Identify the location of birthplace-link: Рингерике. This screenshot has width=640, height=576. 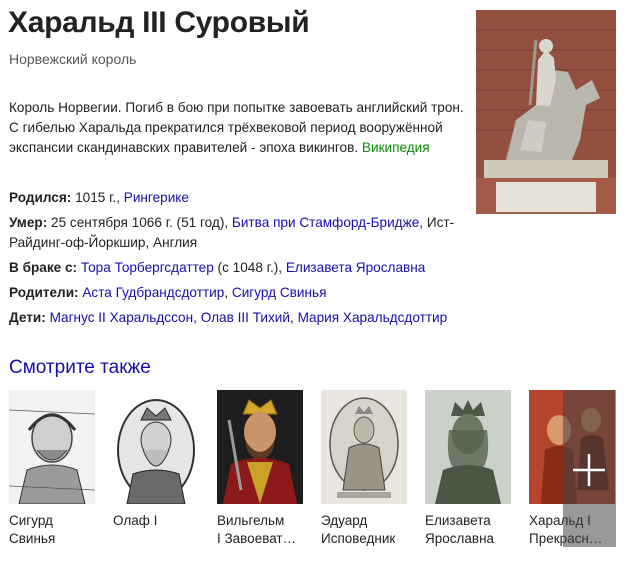
(156, 197).